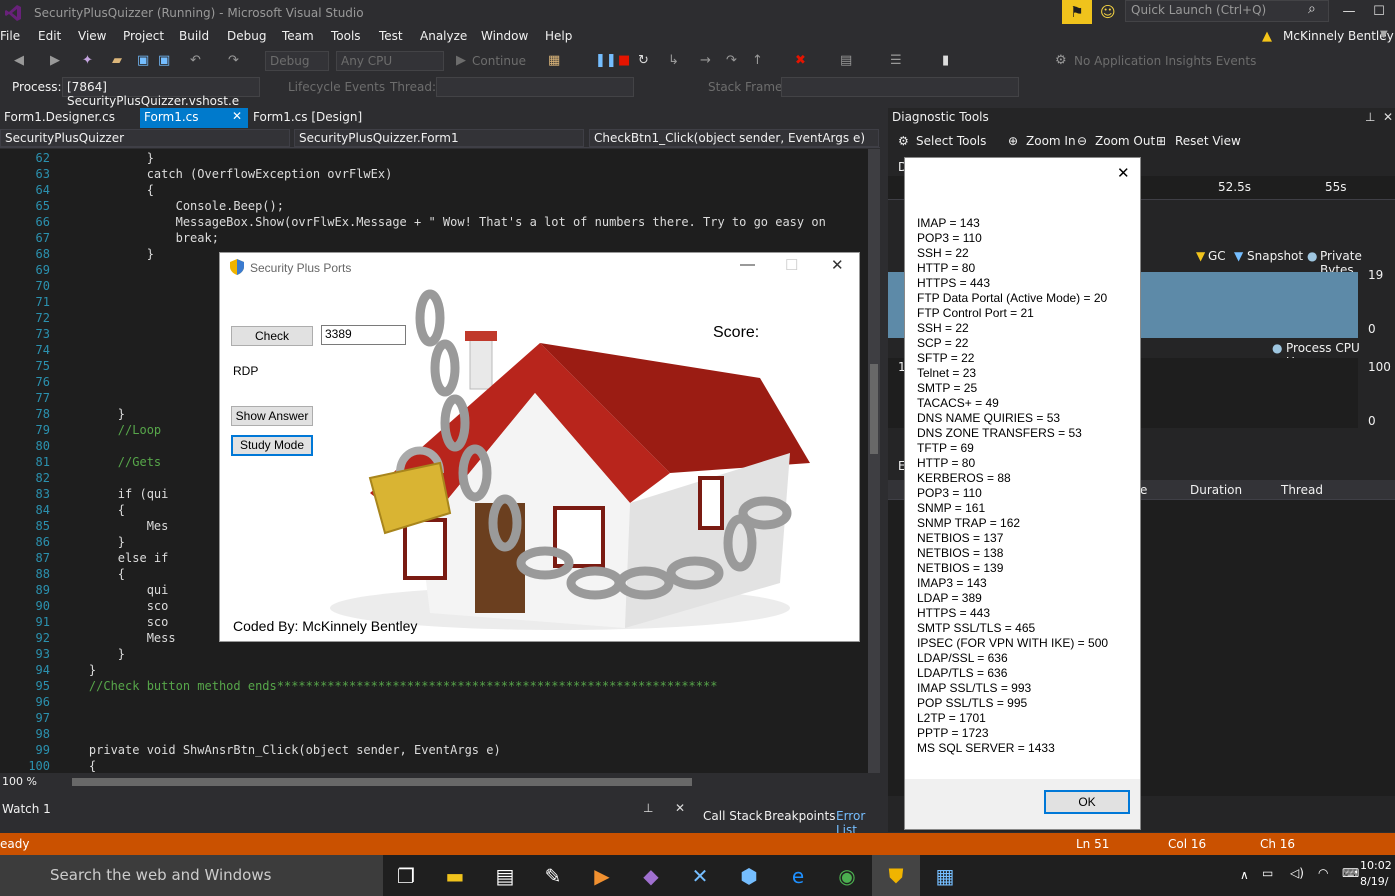 The image size is (1395, 896). I want to click on volume-icon: ◁), so click(1297, 873).